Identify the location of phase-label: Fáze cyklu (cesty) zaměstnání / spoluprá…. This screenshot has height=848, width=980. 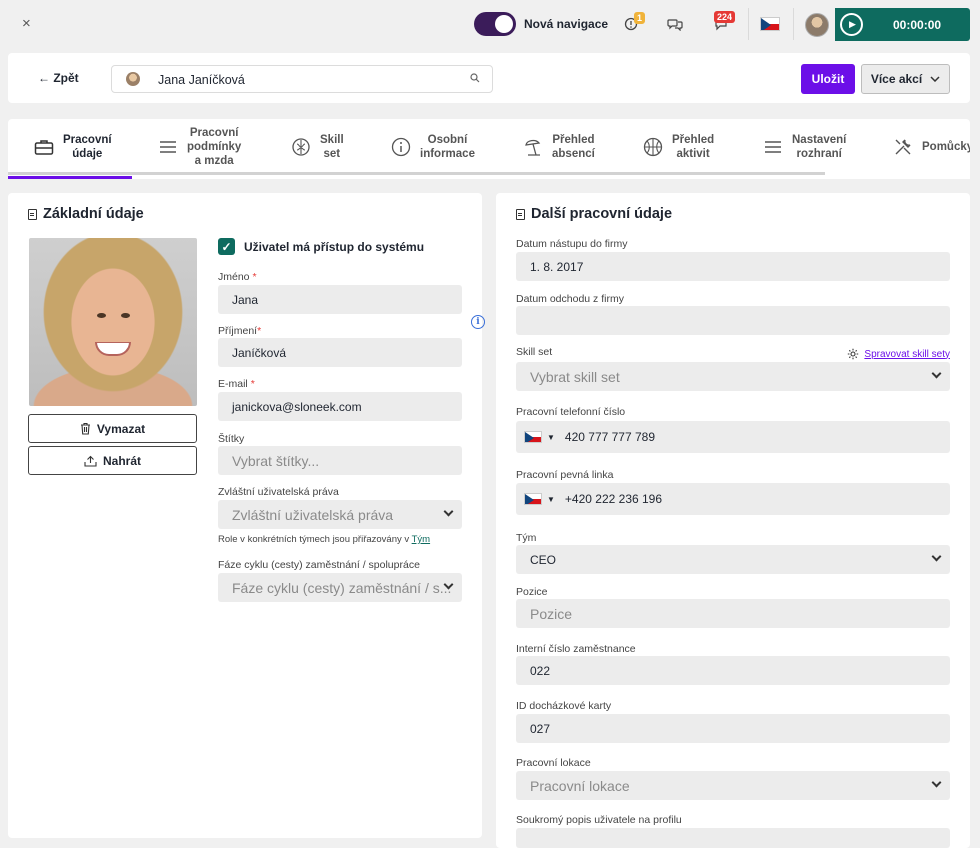
(319, 565).